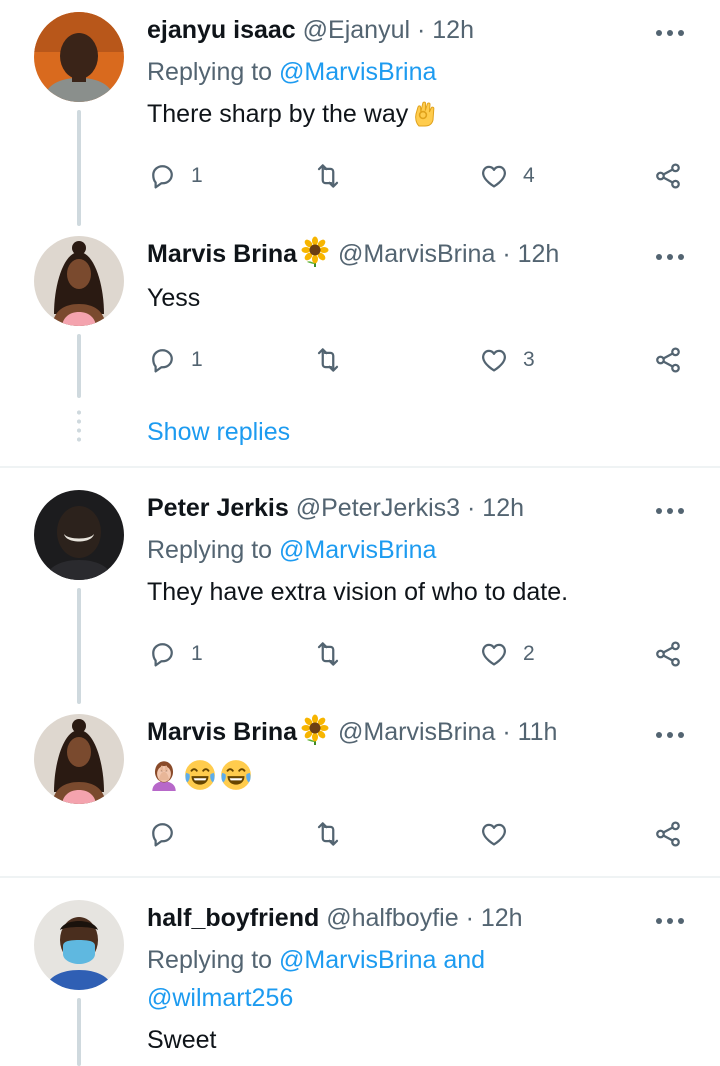 This screenshot has width=720, height=1066. Describe the element at coordinates (358, 592) in the screenshot. I see `tweet-text: They have extra vision of who to date.` at that location.